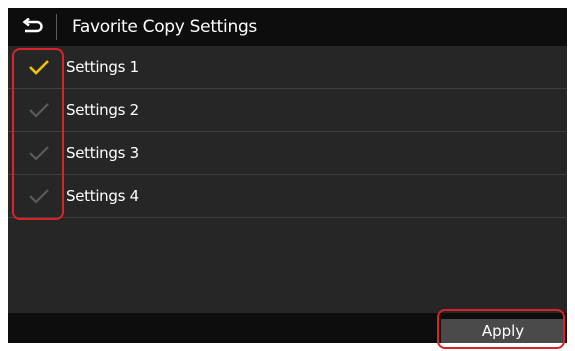 This screenshot has width=575, height=351. I want to click on back-button, so click(32, 27).